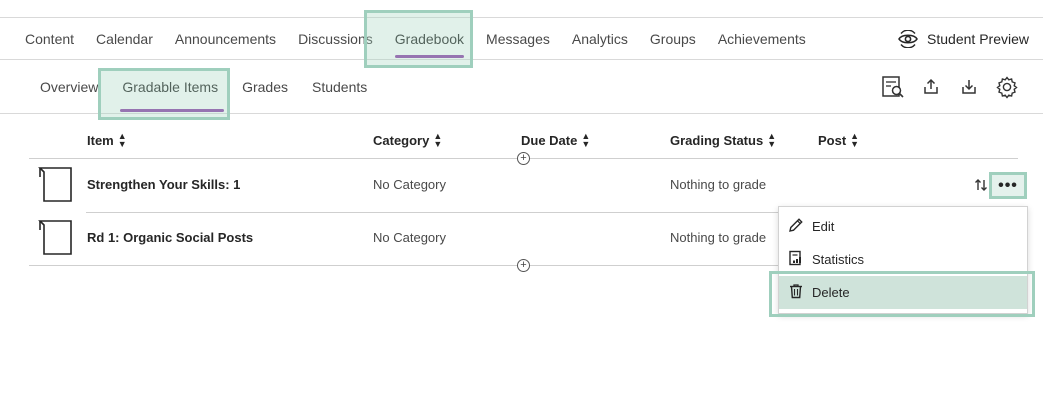 This screenshot has height=407, width=1043. I want to click on tab-label: Announcements, so click(225, 38).